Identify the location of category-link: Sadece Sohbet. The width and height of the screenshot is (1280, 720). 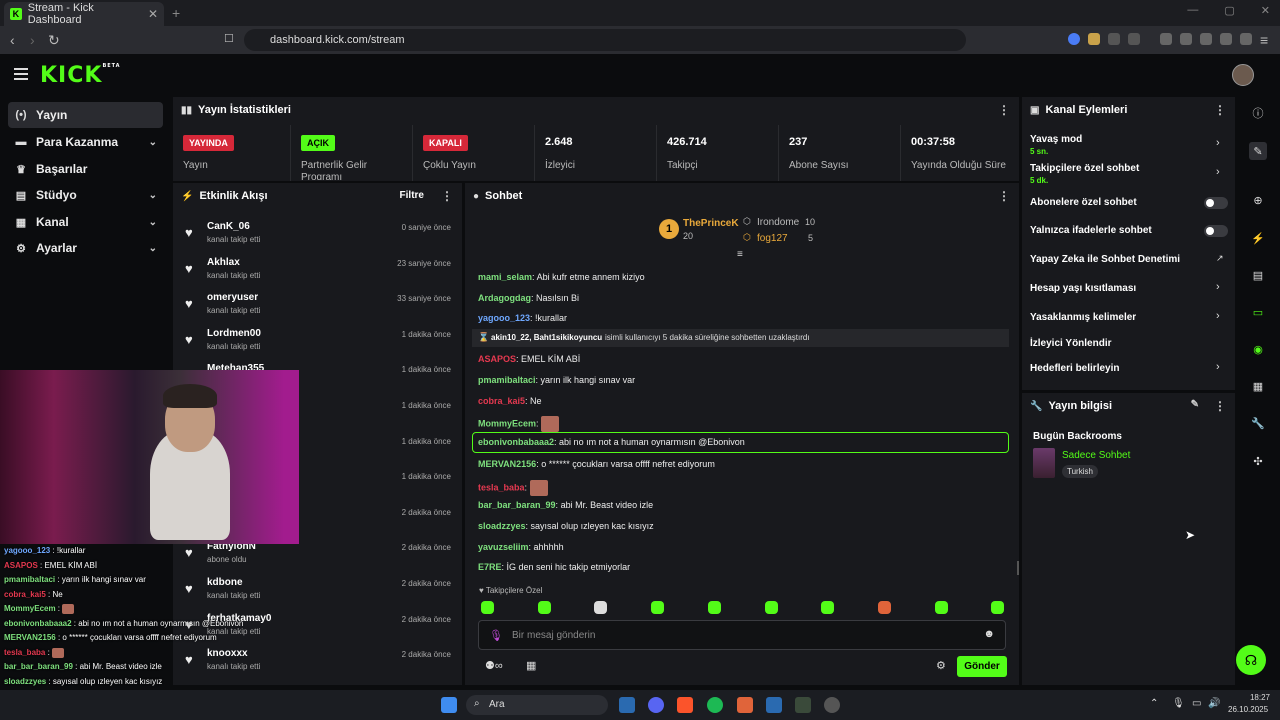
(1096, 455).